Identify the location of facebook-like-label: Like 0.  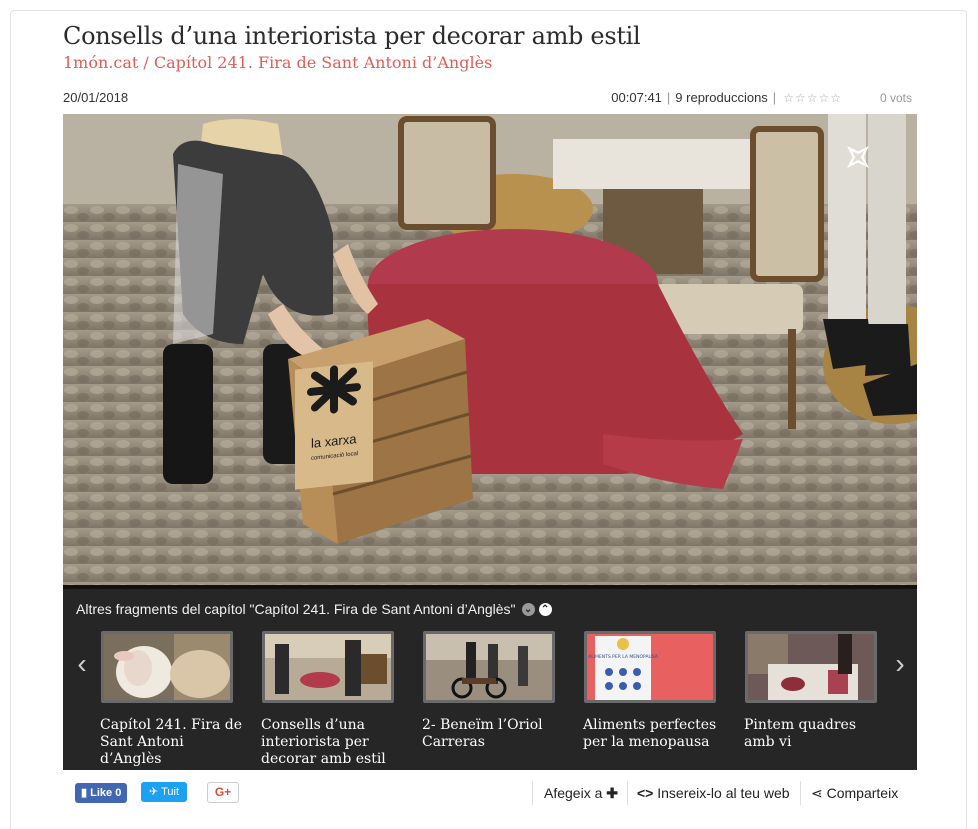
(106, 793).